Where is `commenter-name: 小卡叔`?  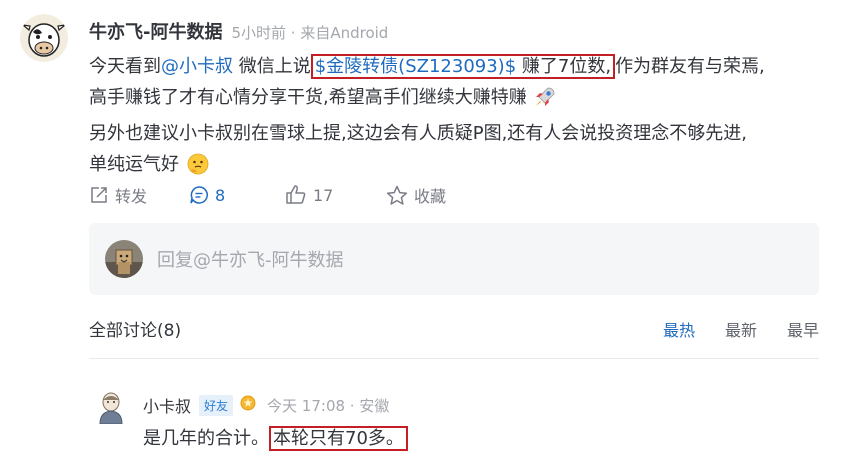
commenter-name: 小卡叔 is located at coordinates (167, 405).